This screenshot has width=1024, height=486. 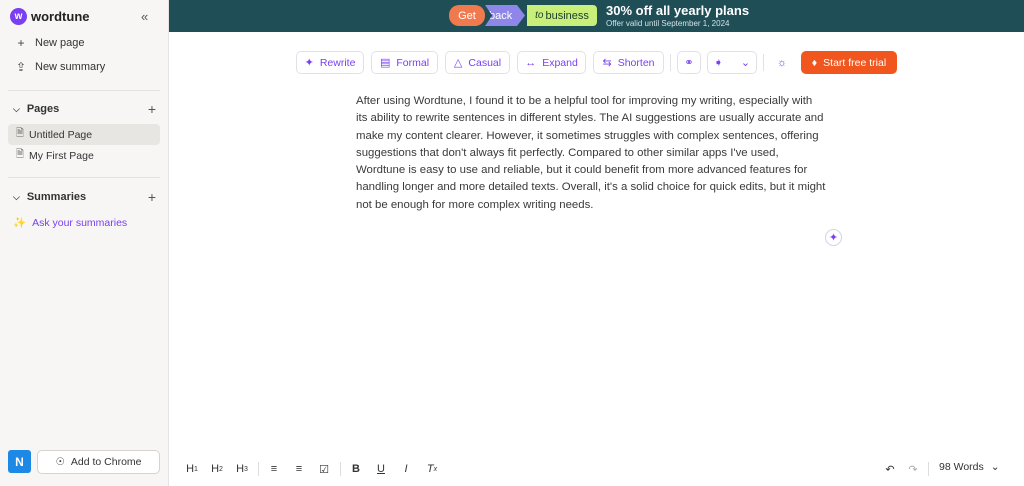 What do you see at coordinates (61, 155) in the screenshot?
I see `page-item-label: My First Page` at bounding box center [61, 155].